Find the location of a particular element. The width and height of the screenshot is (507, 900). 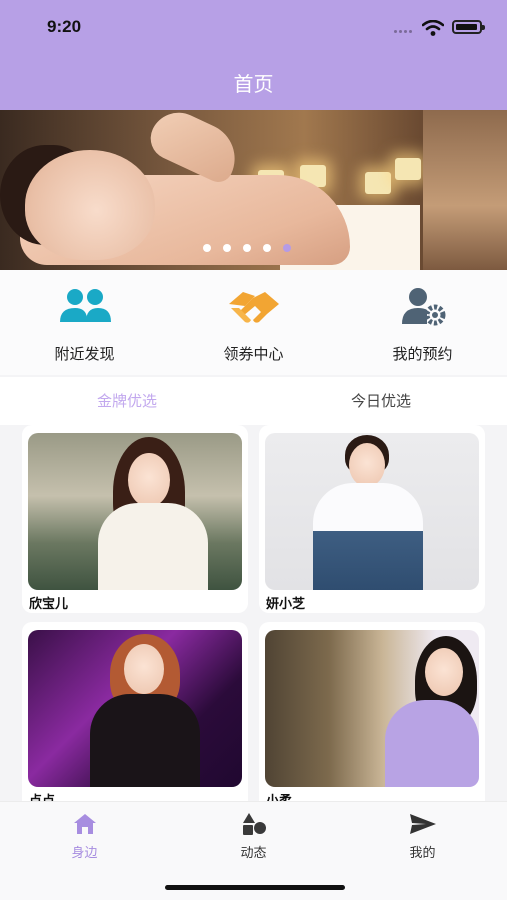

therapist-card: 欣宝儿 is located at coordinates (135, 519).